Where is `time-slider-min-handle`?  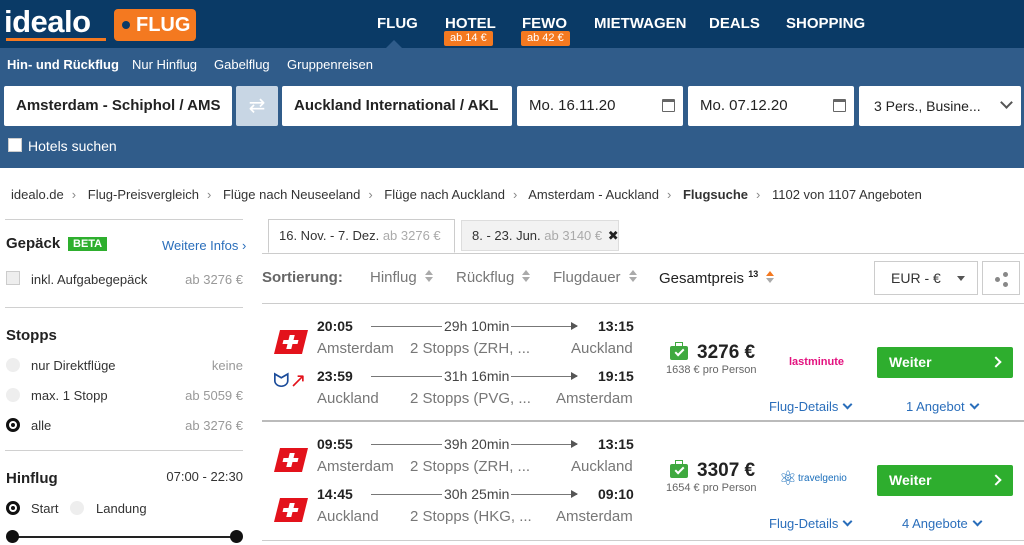
time-slider-min-handle is located at coordinates (12, 536).